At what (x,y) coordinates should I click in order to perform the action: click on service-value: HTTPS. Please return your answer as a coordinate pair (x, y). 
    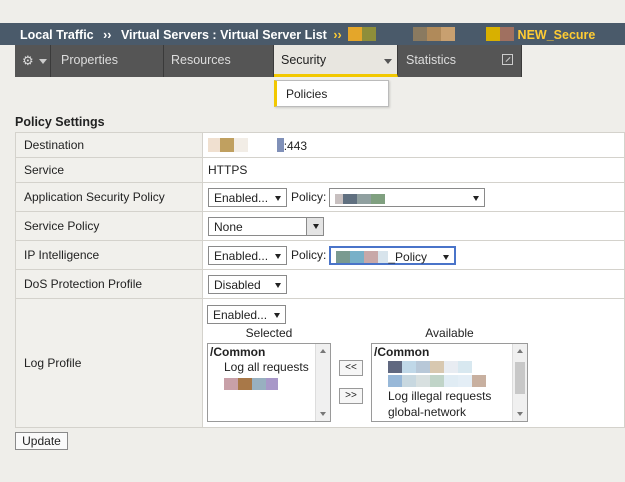
    Looking at the image, I should click on (413, 170).